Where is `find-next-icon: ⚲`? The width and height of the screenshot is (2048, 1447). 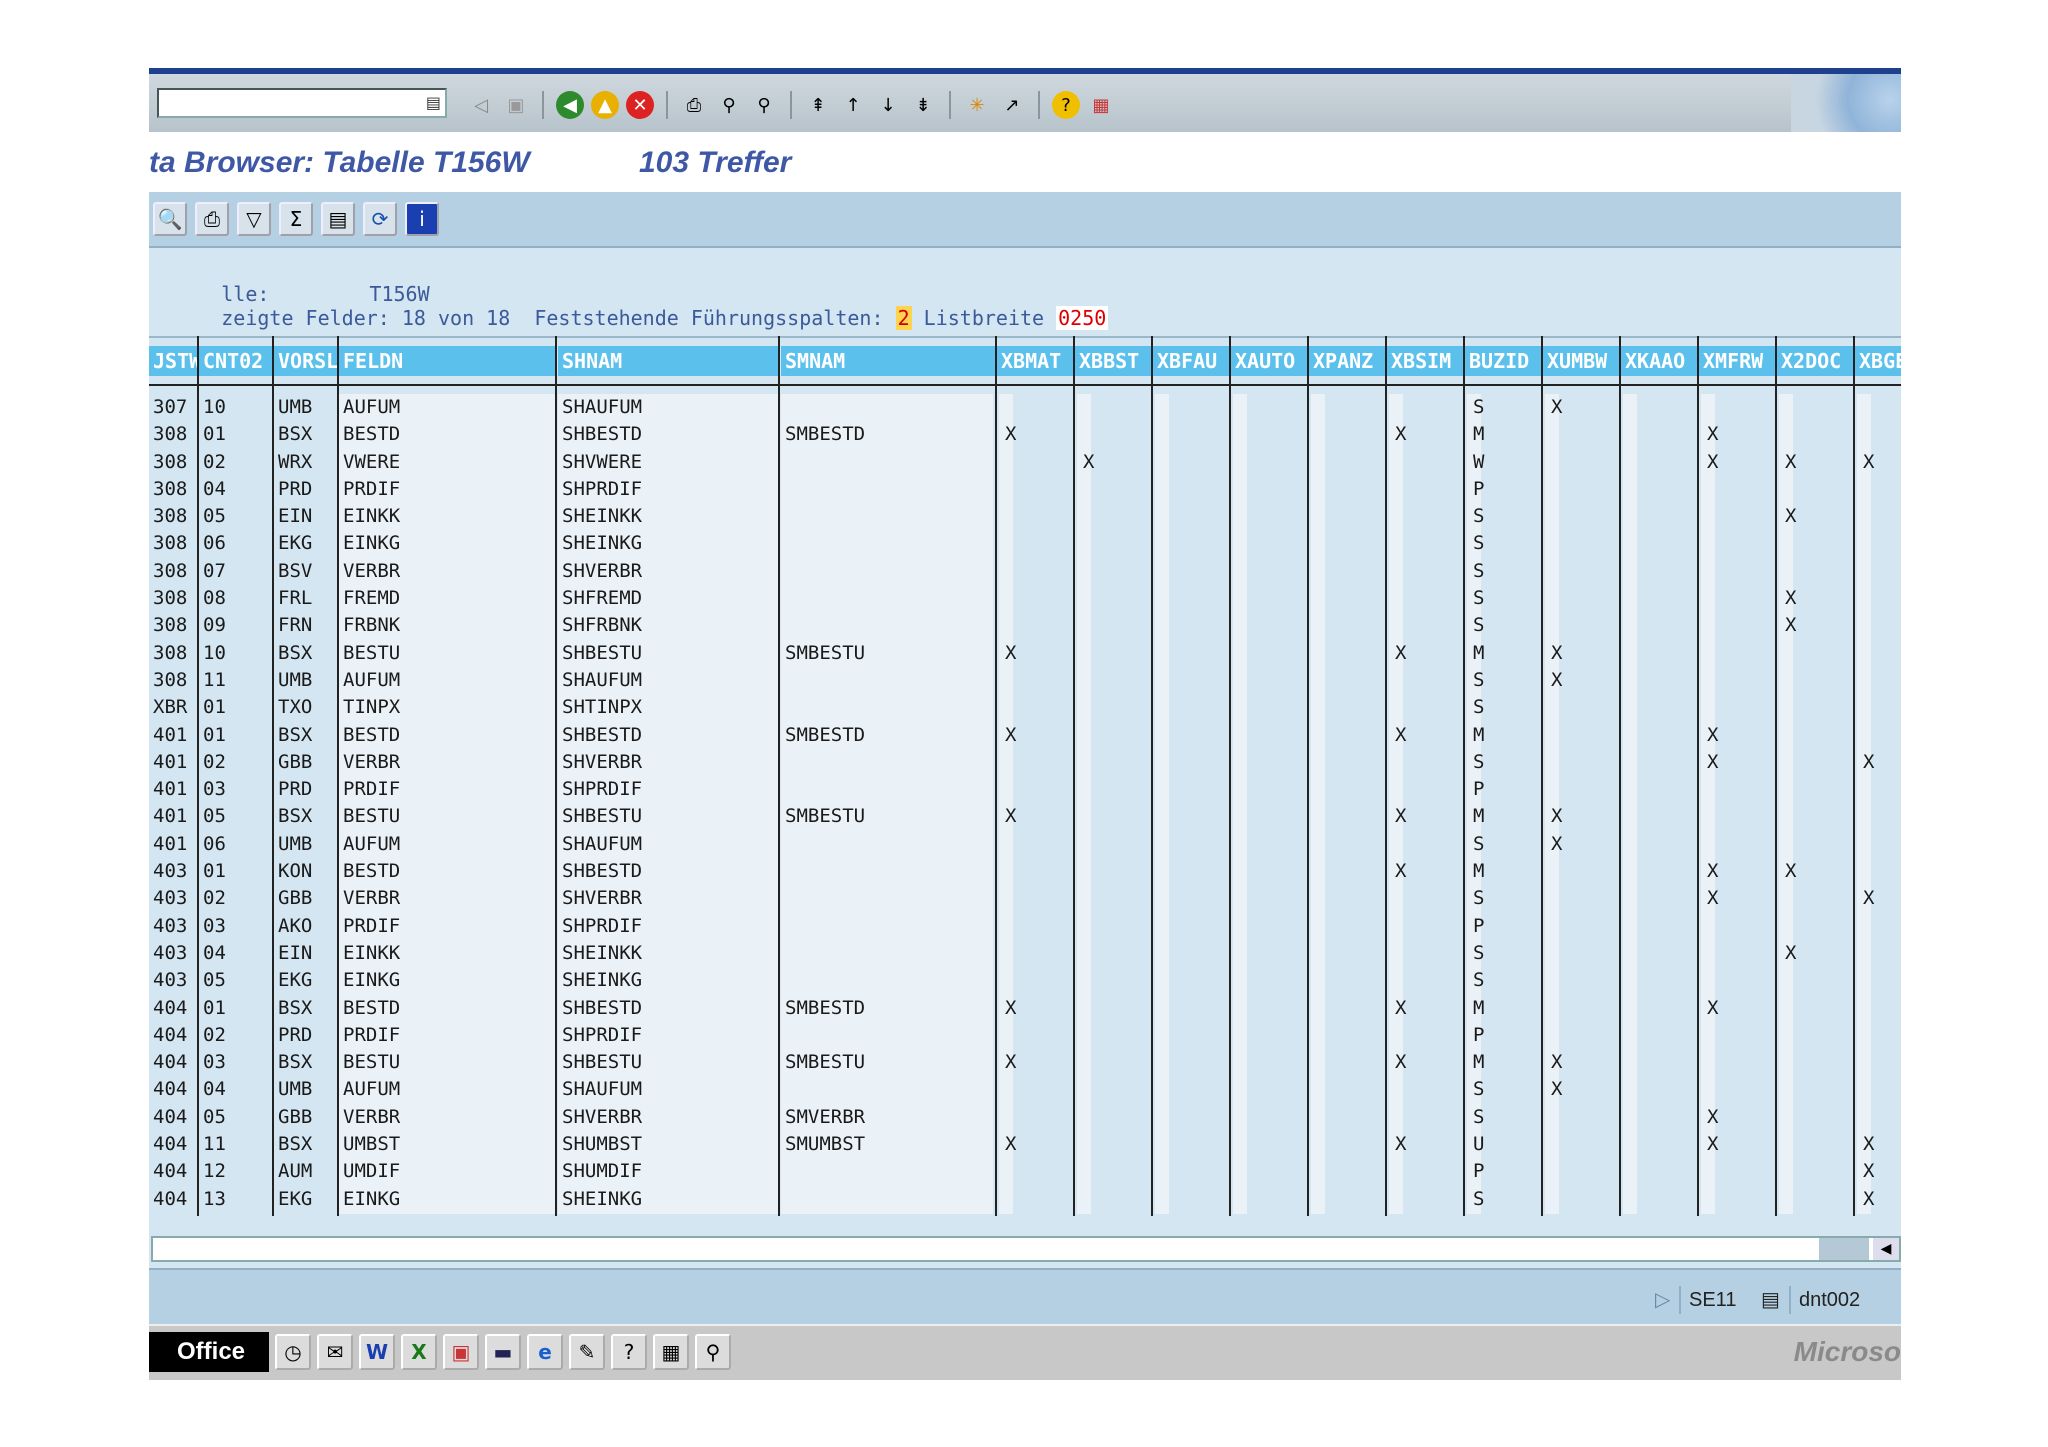
find-next-icon: ⚲ is located at coordinates (764, 105).